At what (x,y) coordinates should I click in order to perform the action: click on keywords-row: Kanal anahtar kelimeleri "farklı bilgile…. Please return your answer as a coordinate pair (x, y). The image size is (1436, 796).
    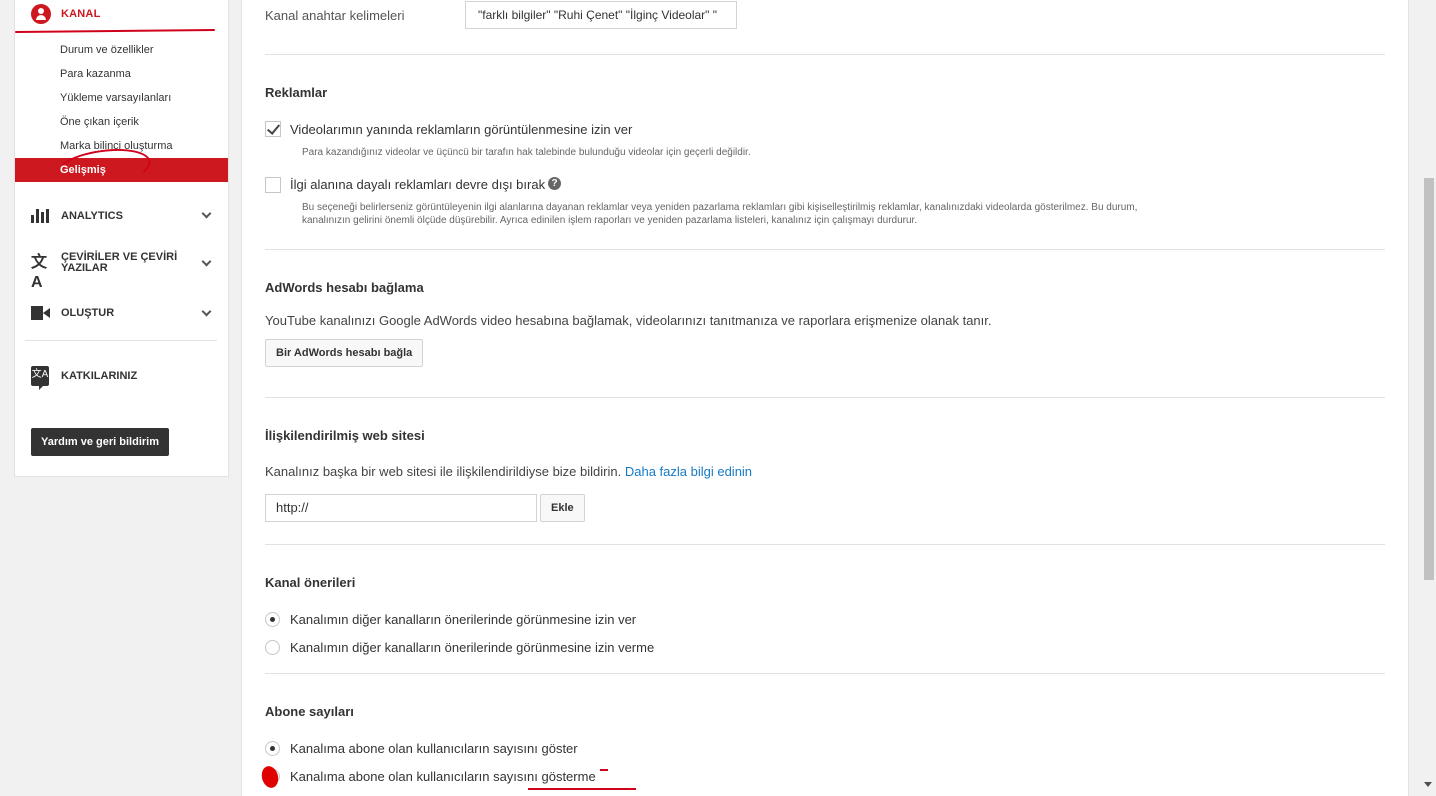
    Looking at the image, I should click on (501, 15).